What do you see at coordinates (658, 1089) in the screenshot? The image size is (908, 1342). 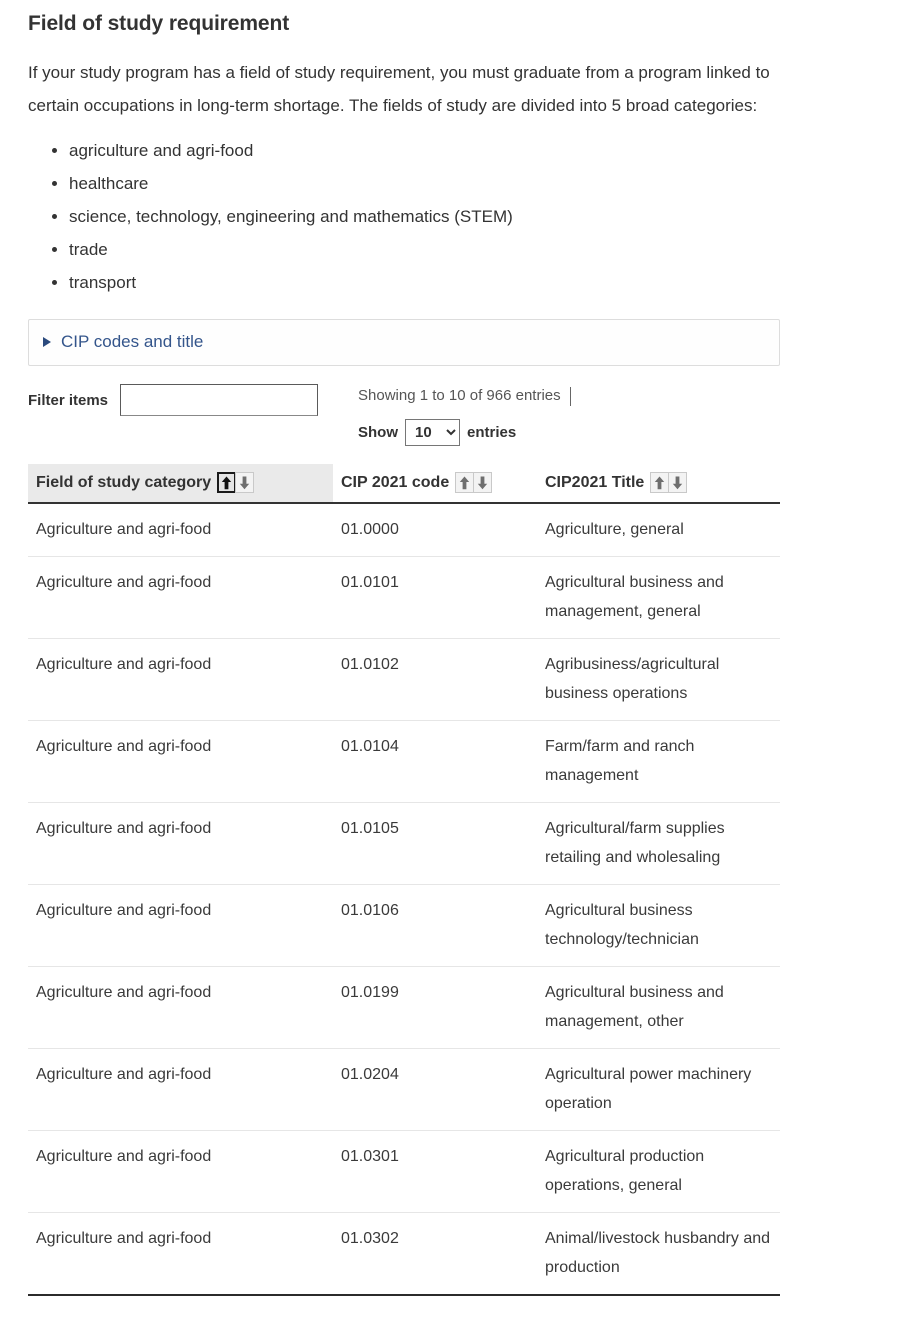 I see `cell-title: Agricultural power machinery operation` at bounding box center [658, 1089].